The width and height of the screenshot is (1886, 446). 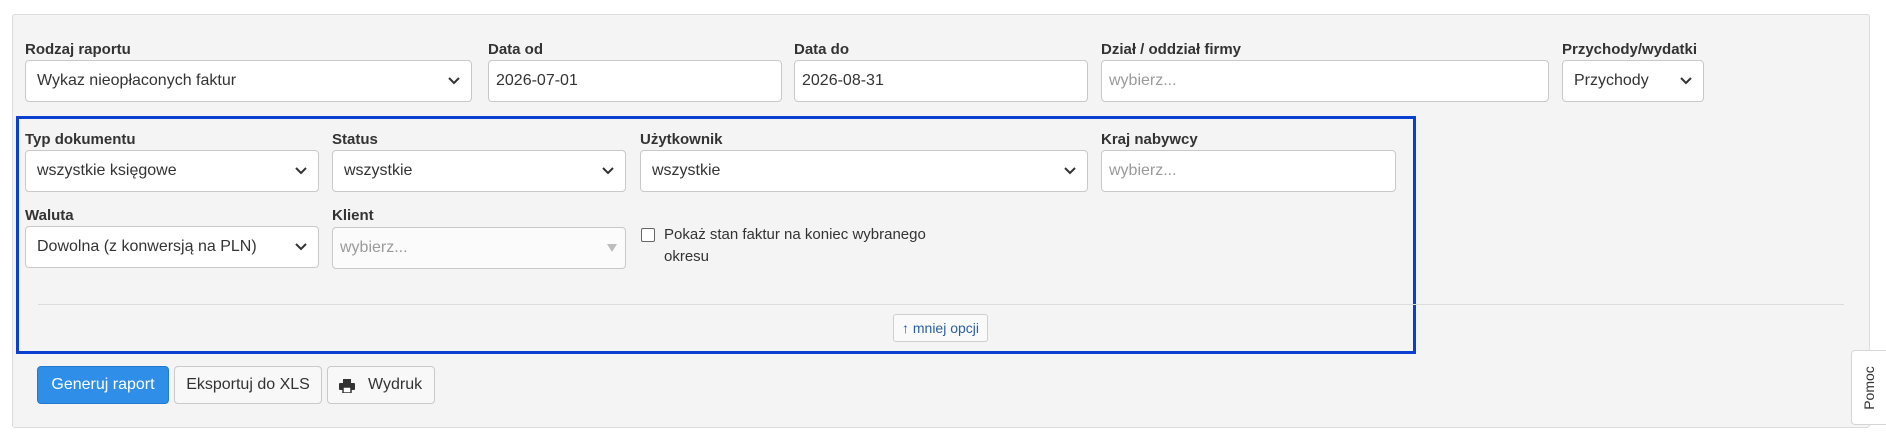 What do you see at coordinates (516, 49) in the screenshot?
I see `date-from-label: Data od` at bounding box center [516, 49].